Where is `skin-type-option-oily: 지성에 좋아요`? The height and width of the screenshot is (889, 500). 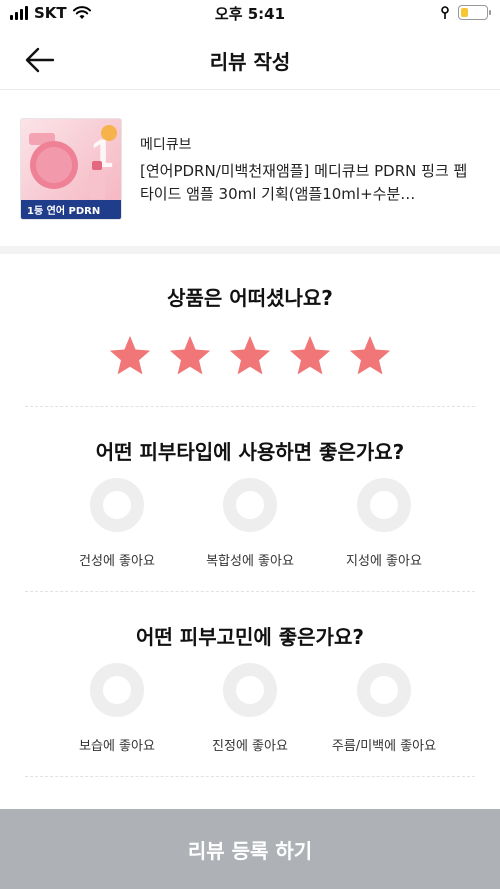 skin-type-option-oily: 지성에 좋아요 is located at coordinates (384, 523).